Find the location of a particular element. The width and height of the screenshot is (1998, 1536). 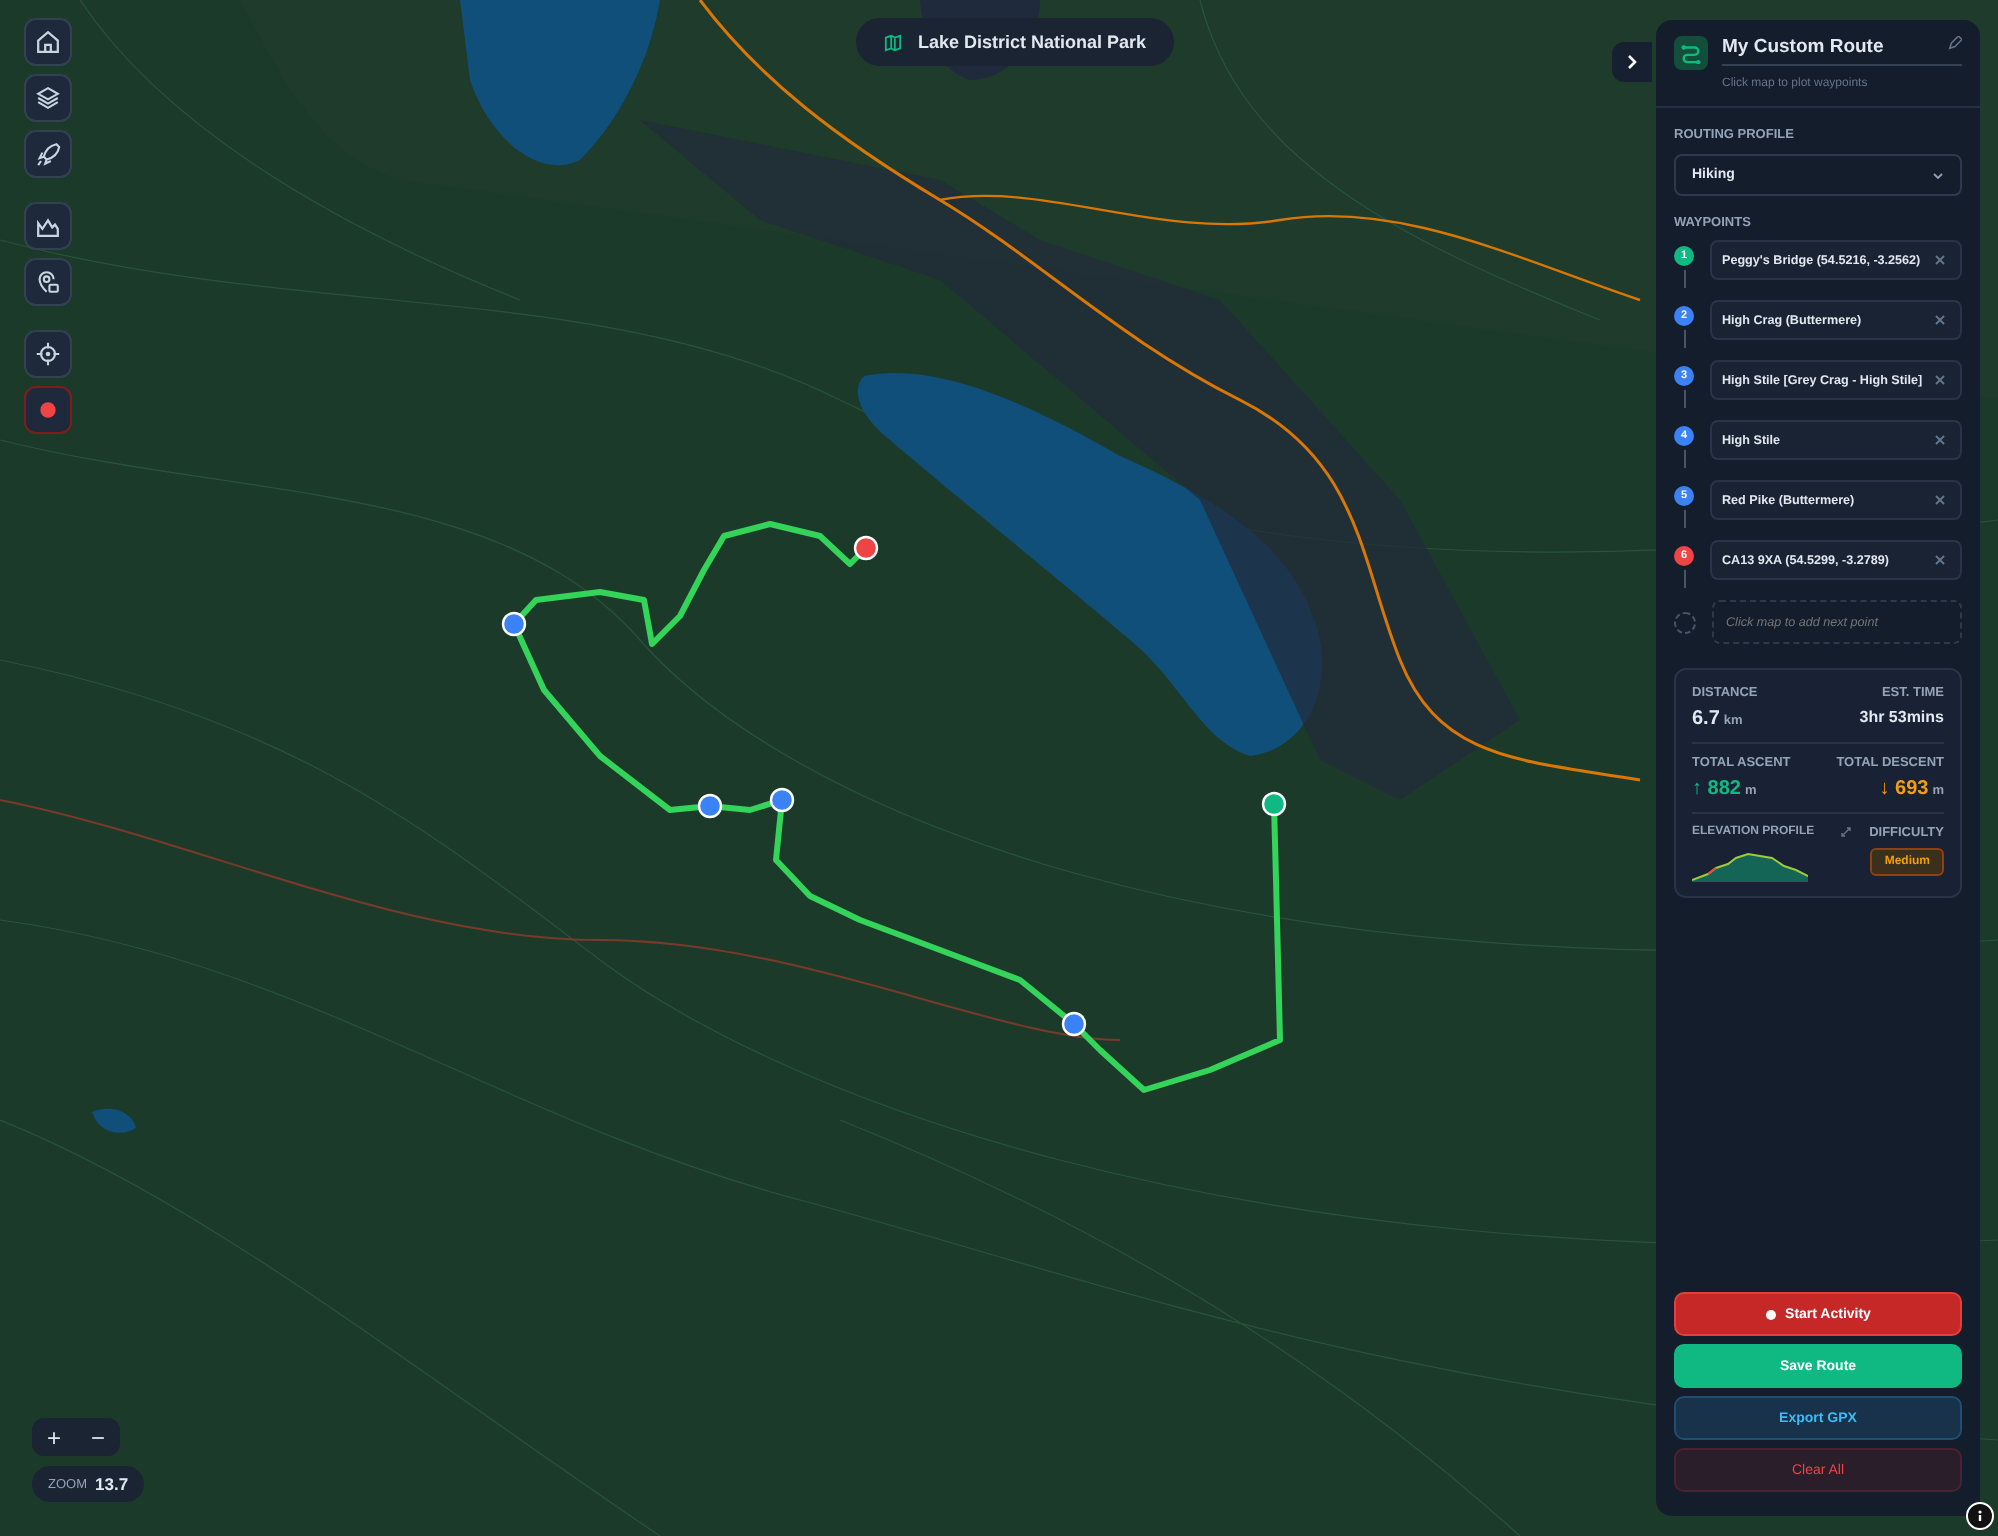

record-button is located at coordinates (48, 410).